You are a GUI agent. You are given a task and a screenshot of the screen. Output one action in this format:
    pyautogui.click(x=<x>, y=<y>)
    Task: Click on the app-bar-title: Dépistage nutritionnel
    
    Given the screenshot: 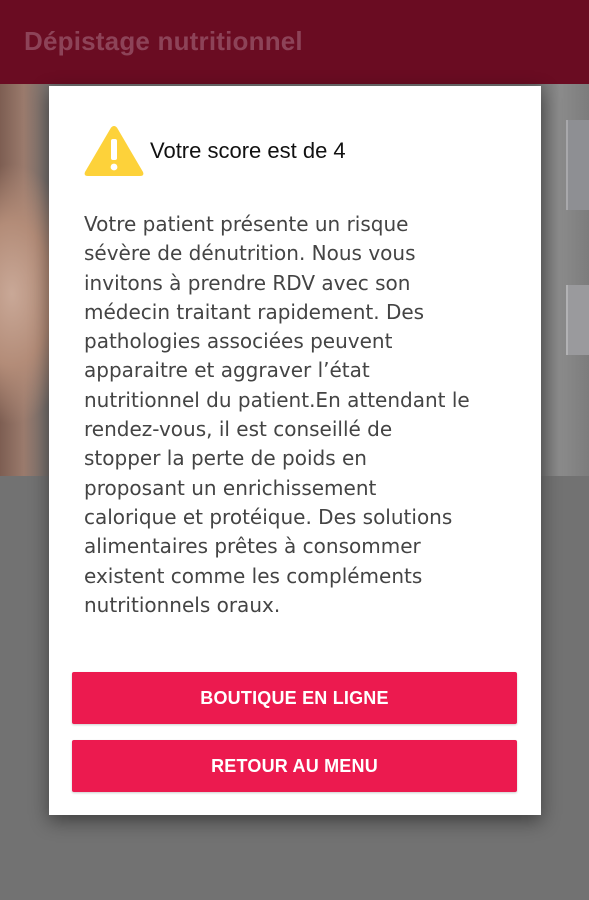 What is the action you would take?
    pyautogui.click(x=163, y=41)
    